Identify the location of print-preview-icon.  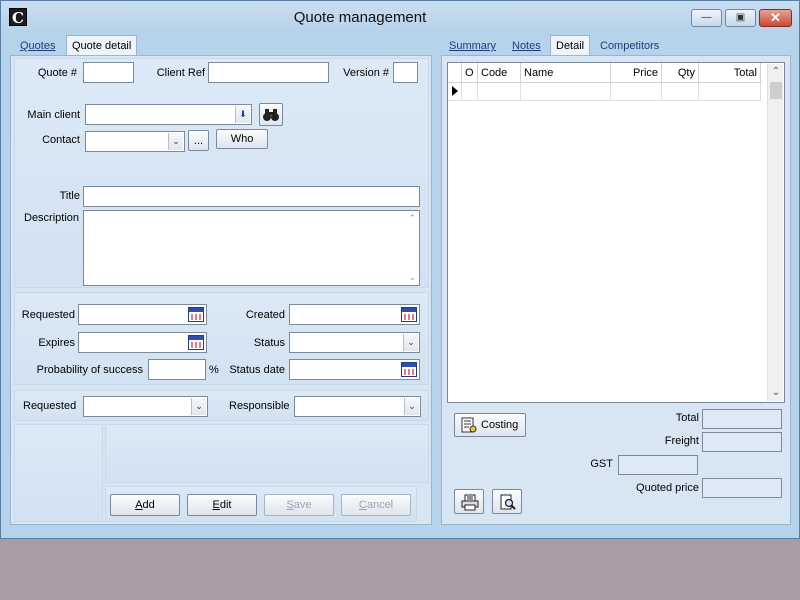
(508, 502).